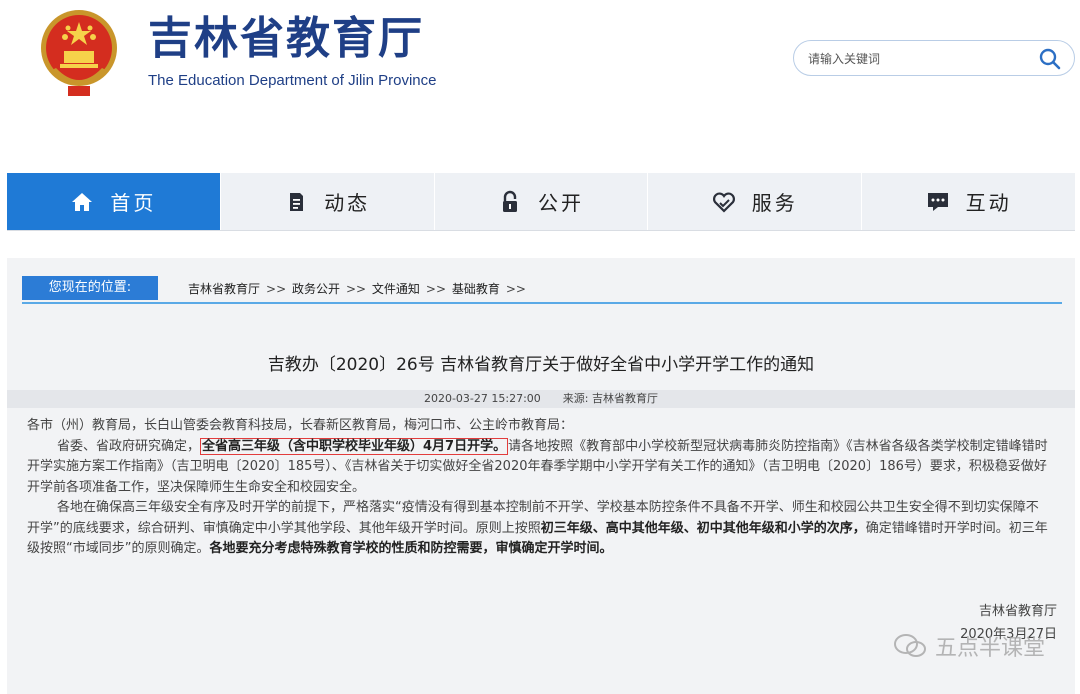 The height and width of the screenshot is (694, 1080). I want to click on source-label: 来源:, so click(575, 398).